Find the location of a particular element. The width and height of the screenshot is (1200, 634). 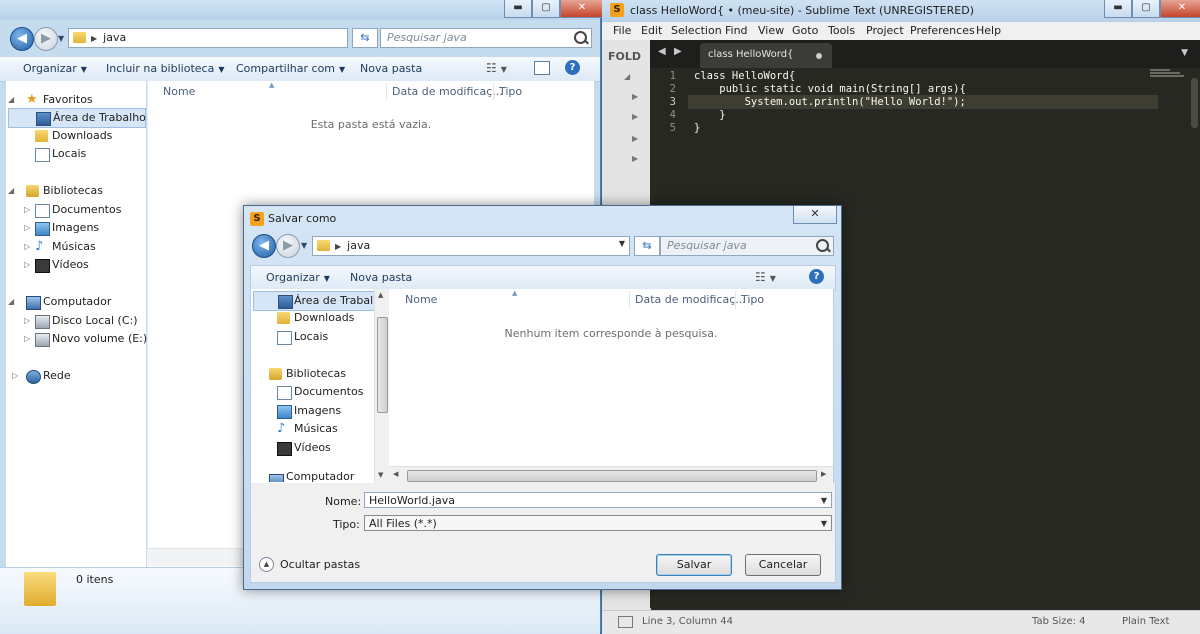

nav-videos: Vídeos is located at coordinates (321, 448).